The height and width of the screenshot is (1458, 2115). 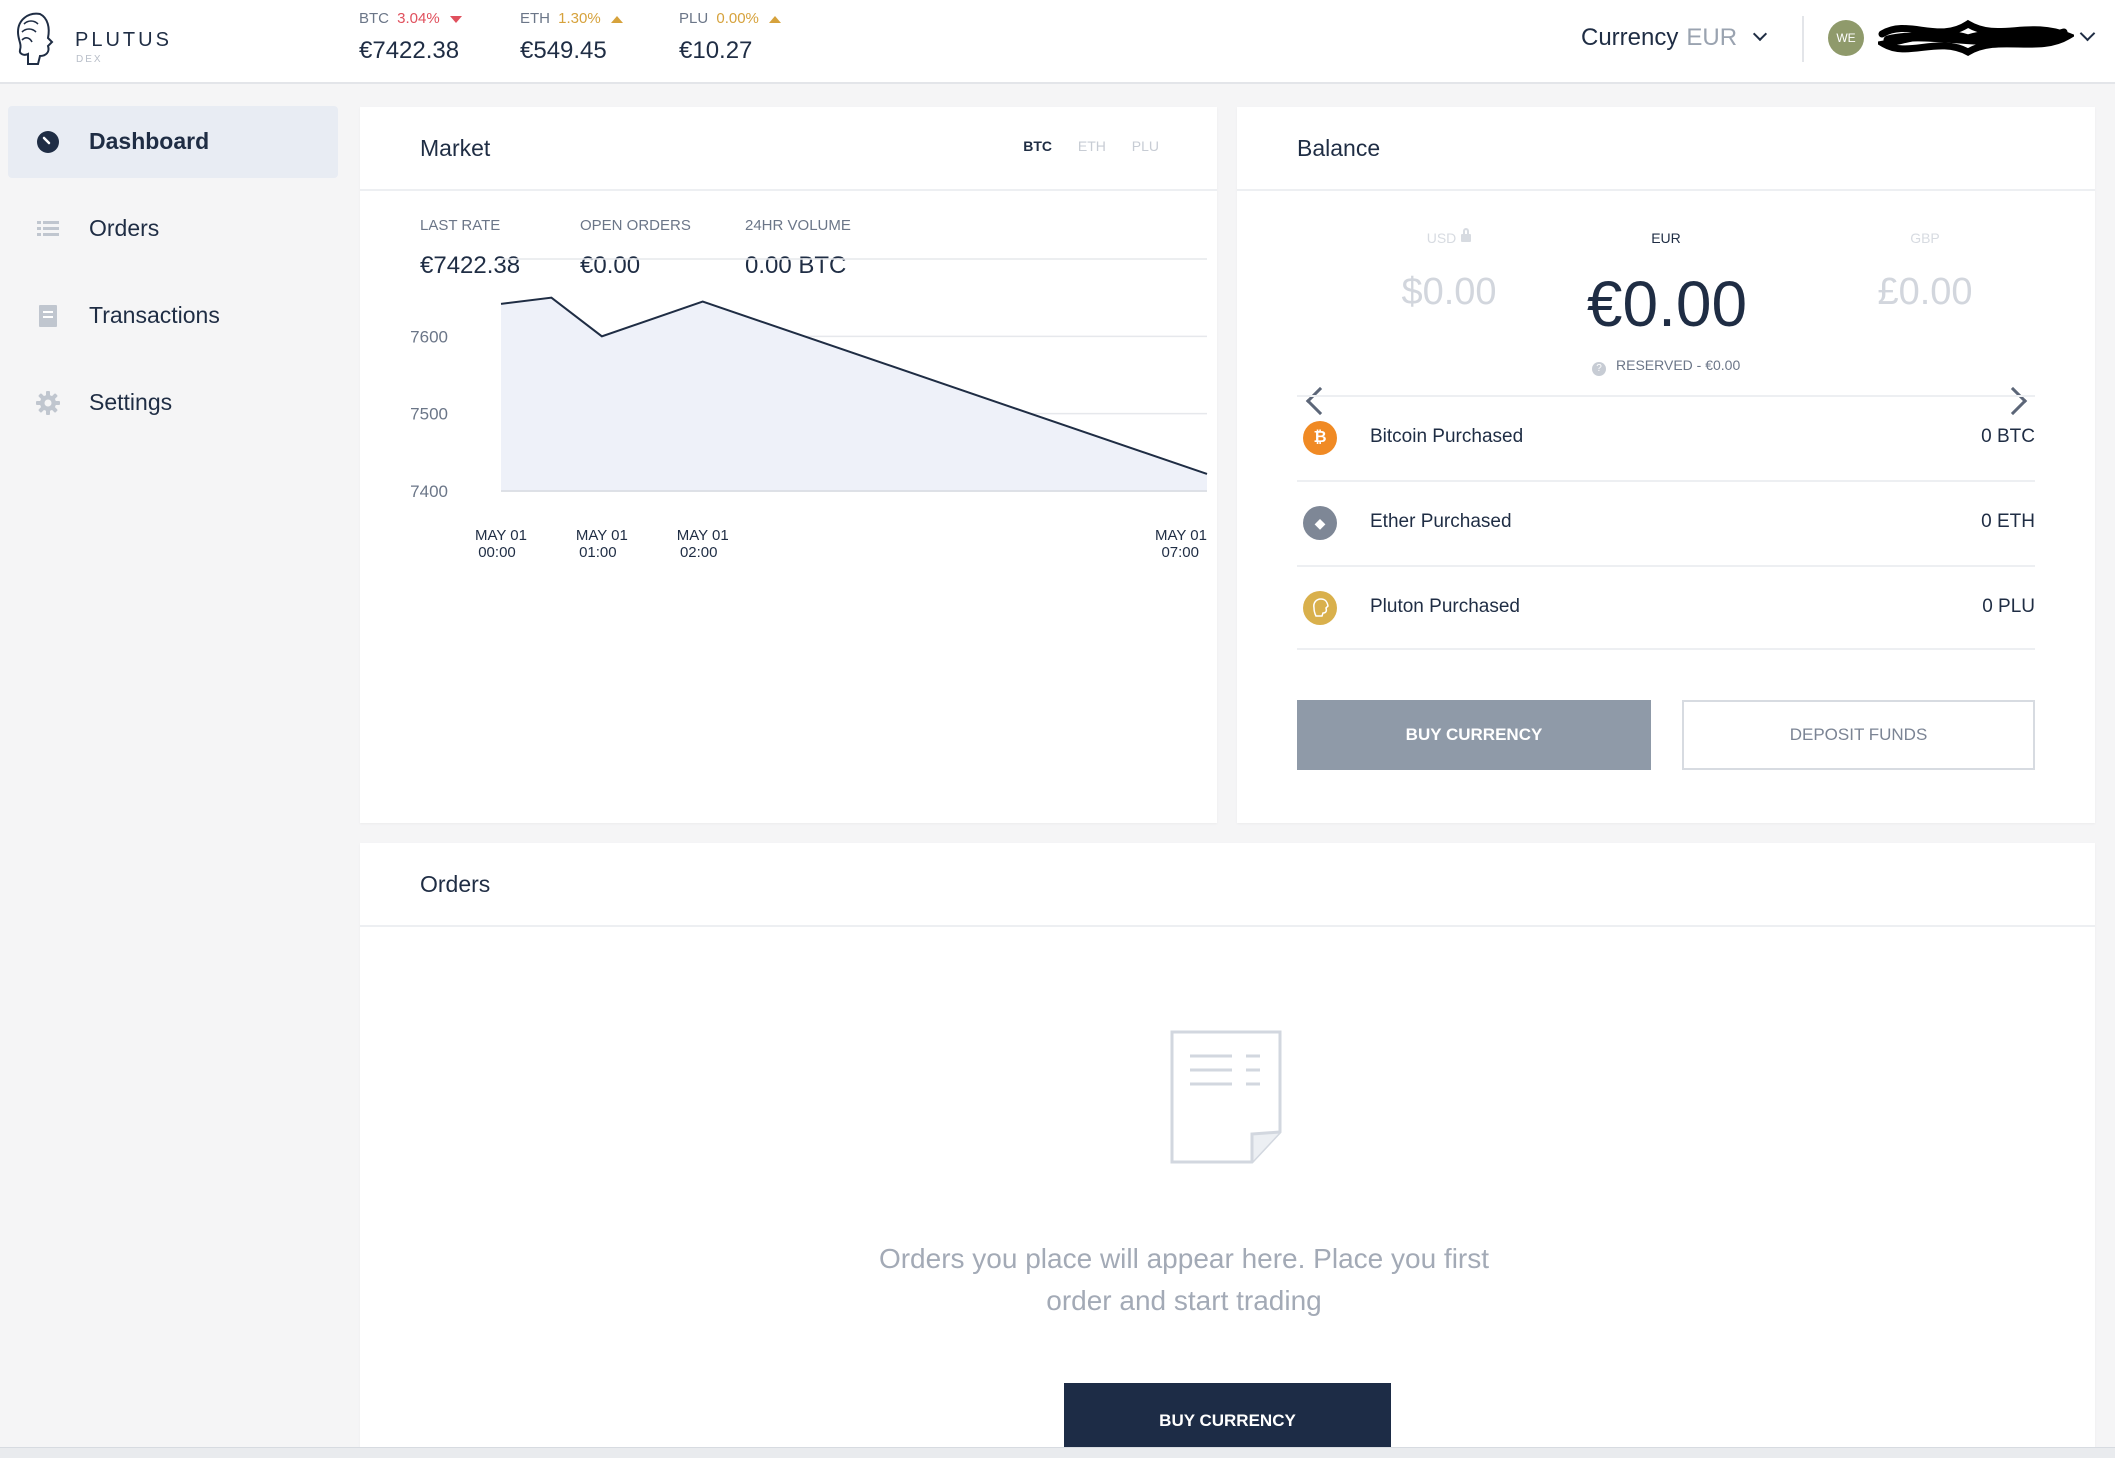 I want to click on asset-name: Bitcoin Purchased, so click(x=1447, y=436).